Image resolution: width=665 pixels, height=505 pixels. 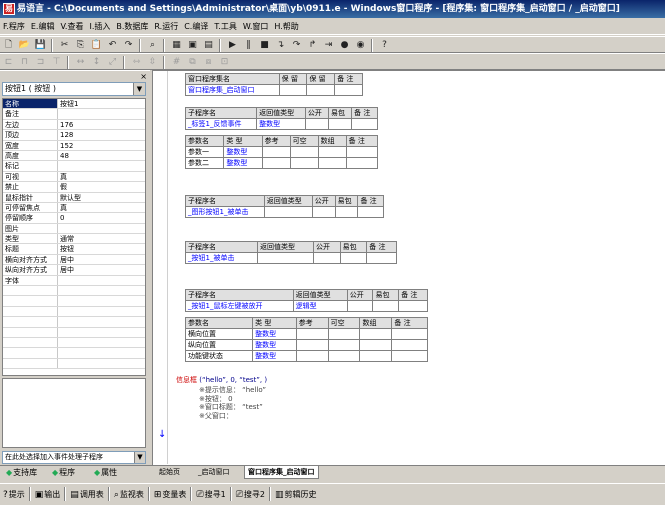 I want to click on table-cell: 参数一, so click(x=204, y=152).